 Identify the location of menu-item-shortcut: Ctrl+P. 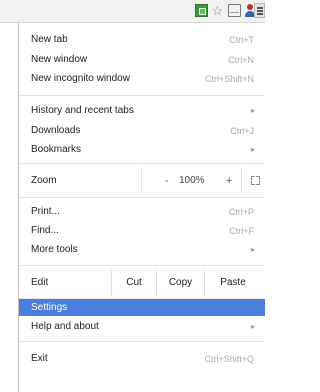
(241, 212).